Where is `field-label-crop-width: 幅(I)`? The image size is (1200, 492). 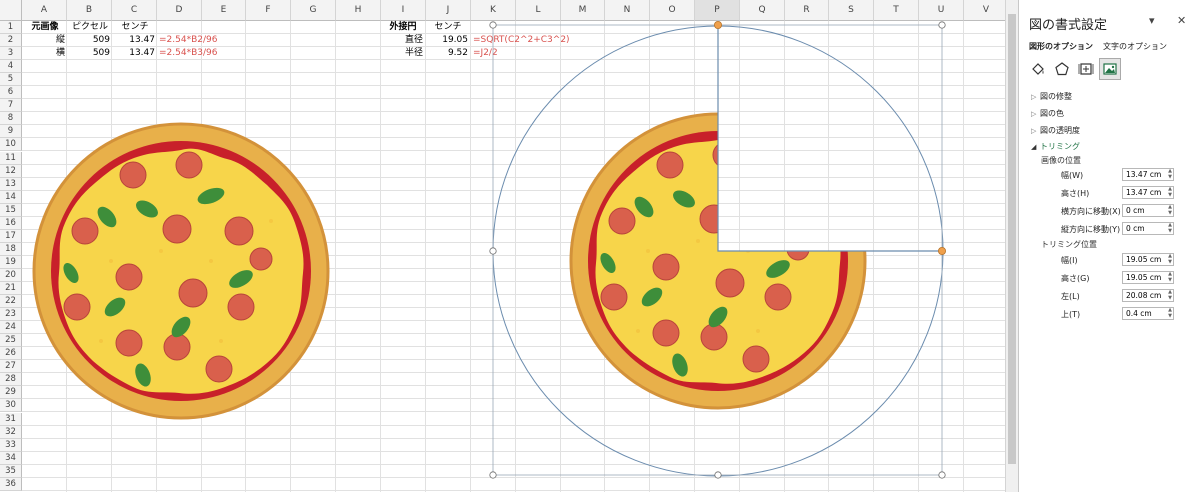
field-label-crop-width: 幅(I) is located at coordinates (1069, 260).